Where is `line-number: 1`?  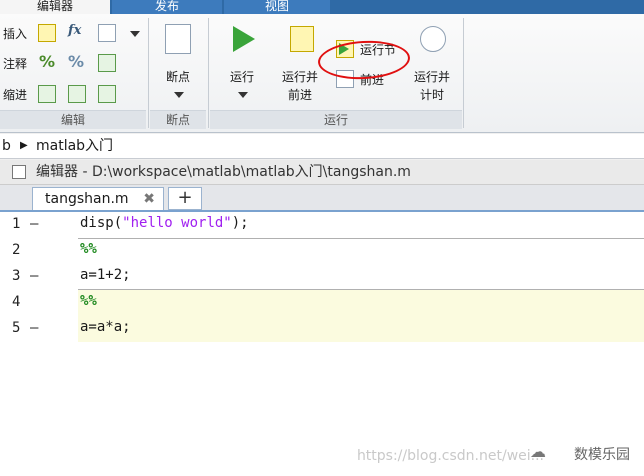 line-number: 1 is located at coordinates (16, 224).